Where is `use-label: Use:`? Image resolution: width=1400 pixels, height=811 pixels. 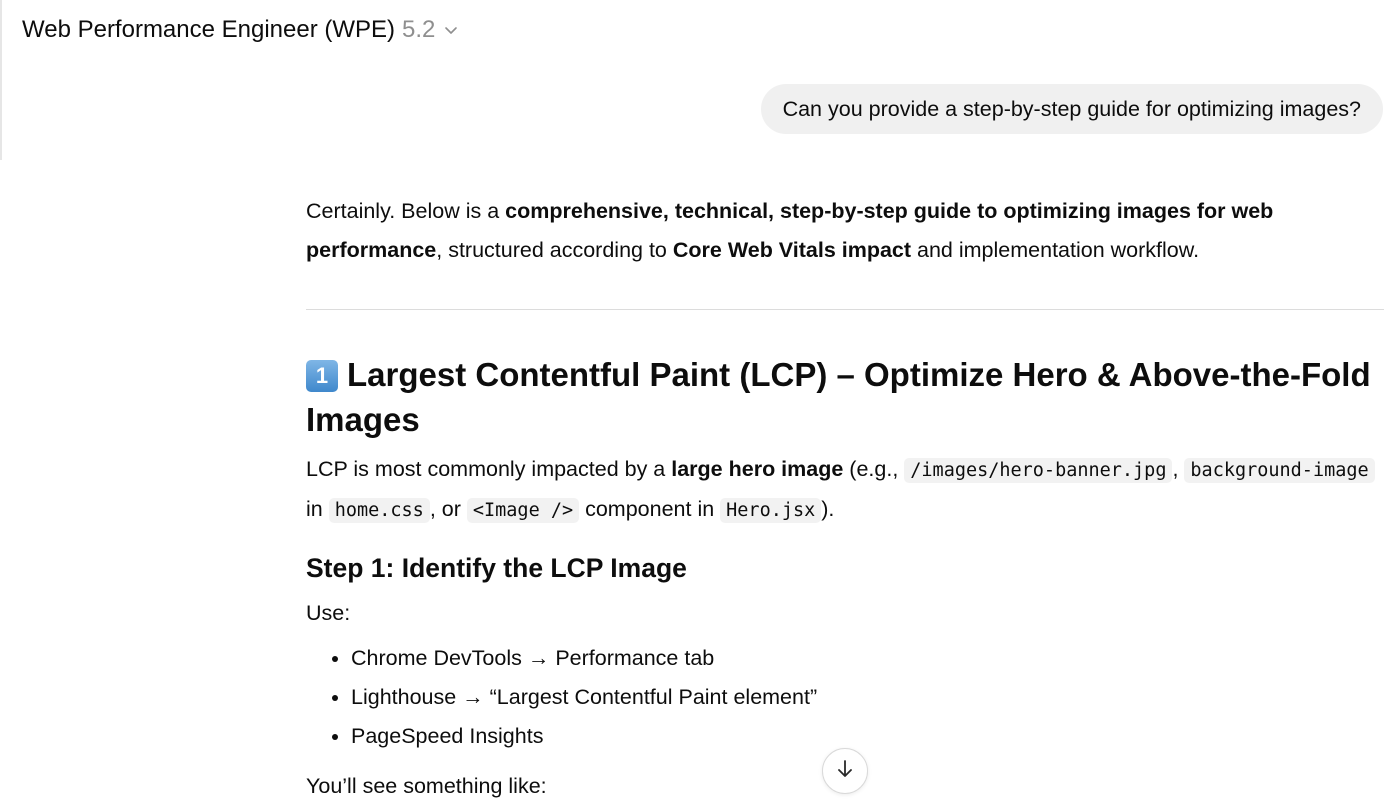 use-label: Use: is located at coordinates (328, 613).